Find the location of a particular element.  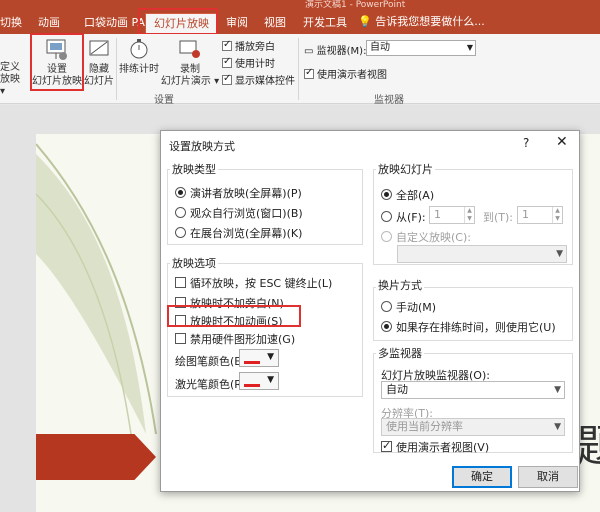

radio-kiosk: 在展台浏览(全屏幕)(K) is located at coordinates (238, 233).